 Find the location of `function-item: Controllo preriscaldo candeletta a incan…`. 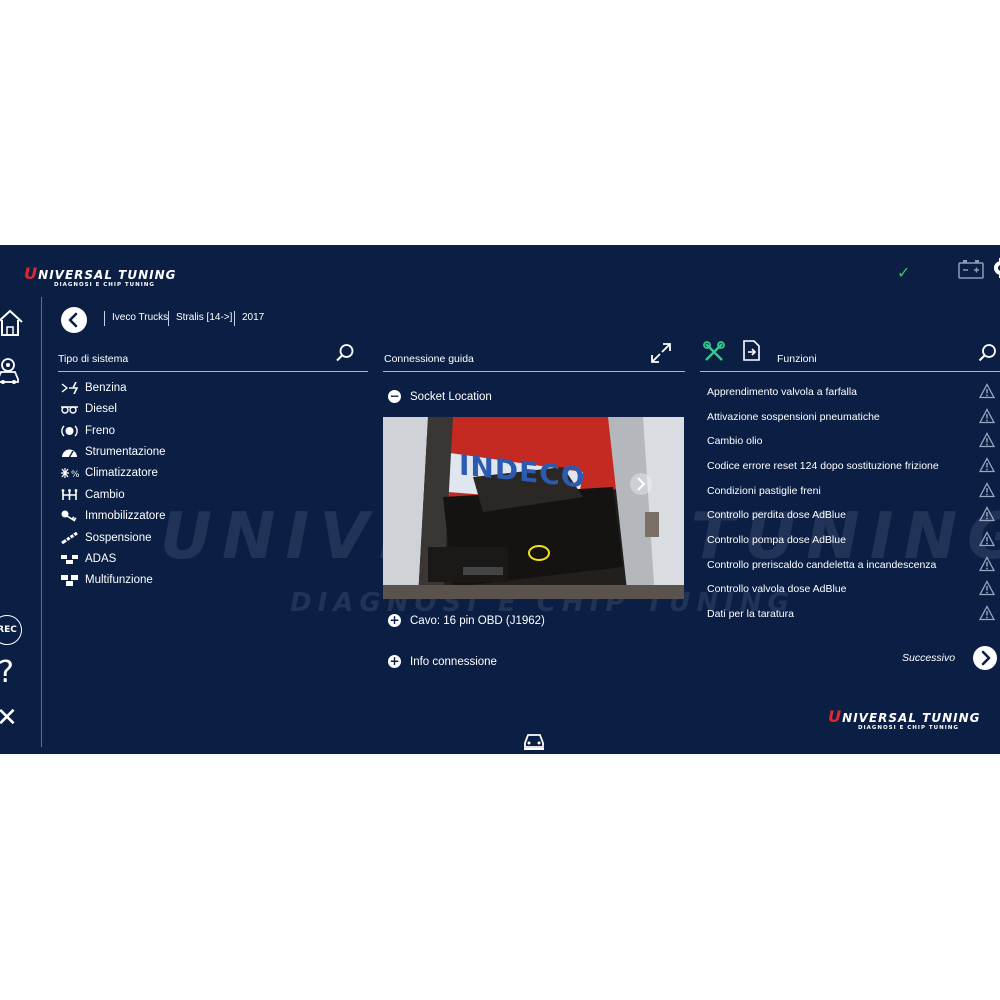

function-item: Controllo preriscaldo candeletta a incan… is located at coordinates (852, 565).